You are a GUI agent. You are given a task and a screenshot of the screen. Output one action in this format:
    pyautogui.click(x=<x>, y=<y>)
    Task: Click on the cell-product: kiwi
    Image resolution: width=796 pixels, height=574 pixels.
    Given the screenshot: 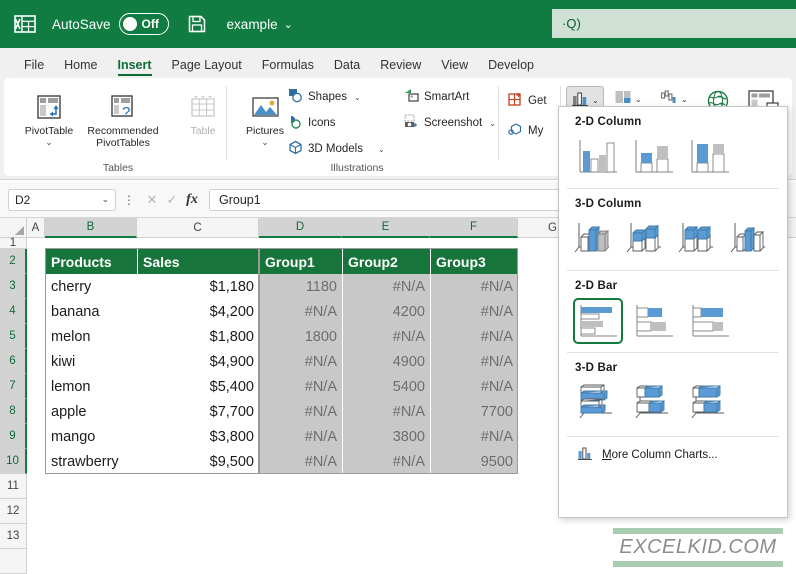 What is the action you would take?
    pyautogui.click(x=91, y=361)
    